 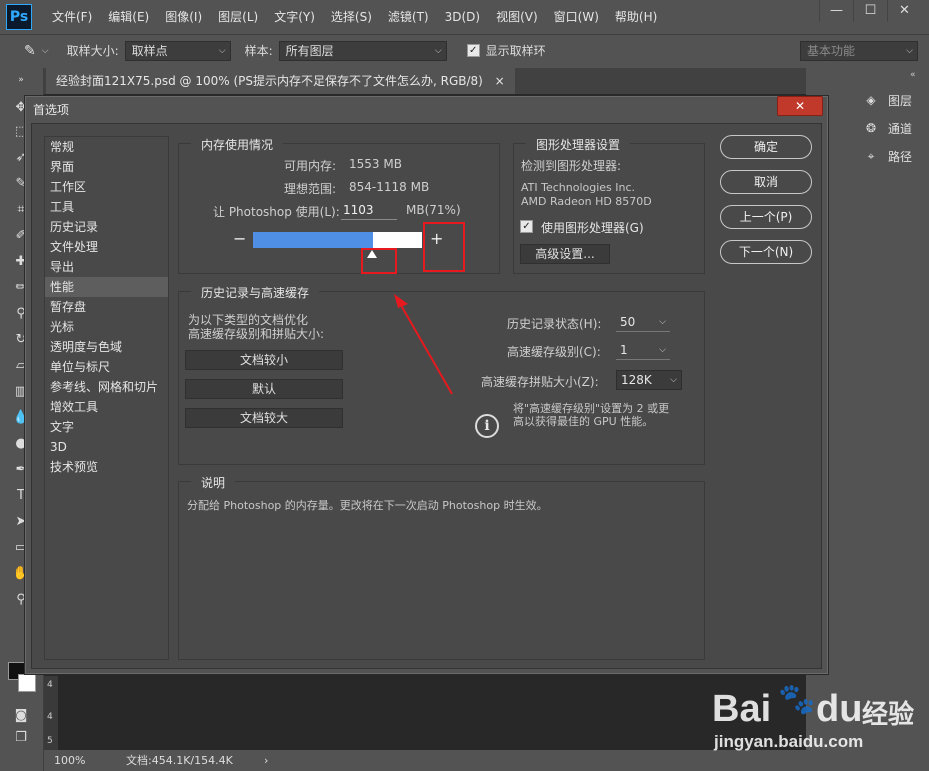 What do you see at coordinates (72, 17) in the screenshot?
I see `menu-file: 文件(F)` at bounding box center [72, 17].